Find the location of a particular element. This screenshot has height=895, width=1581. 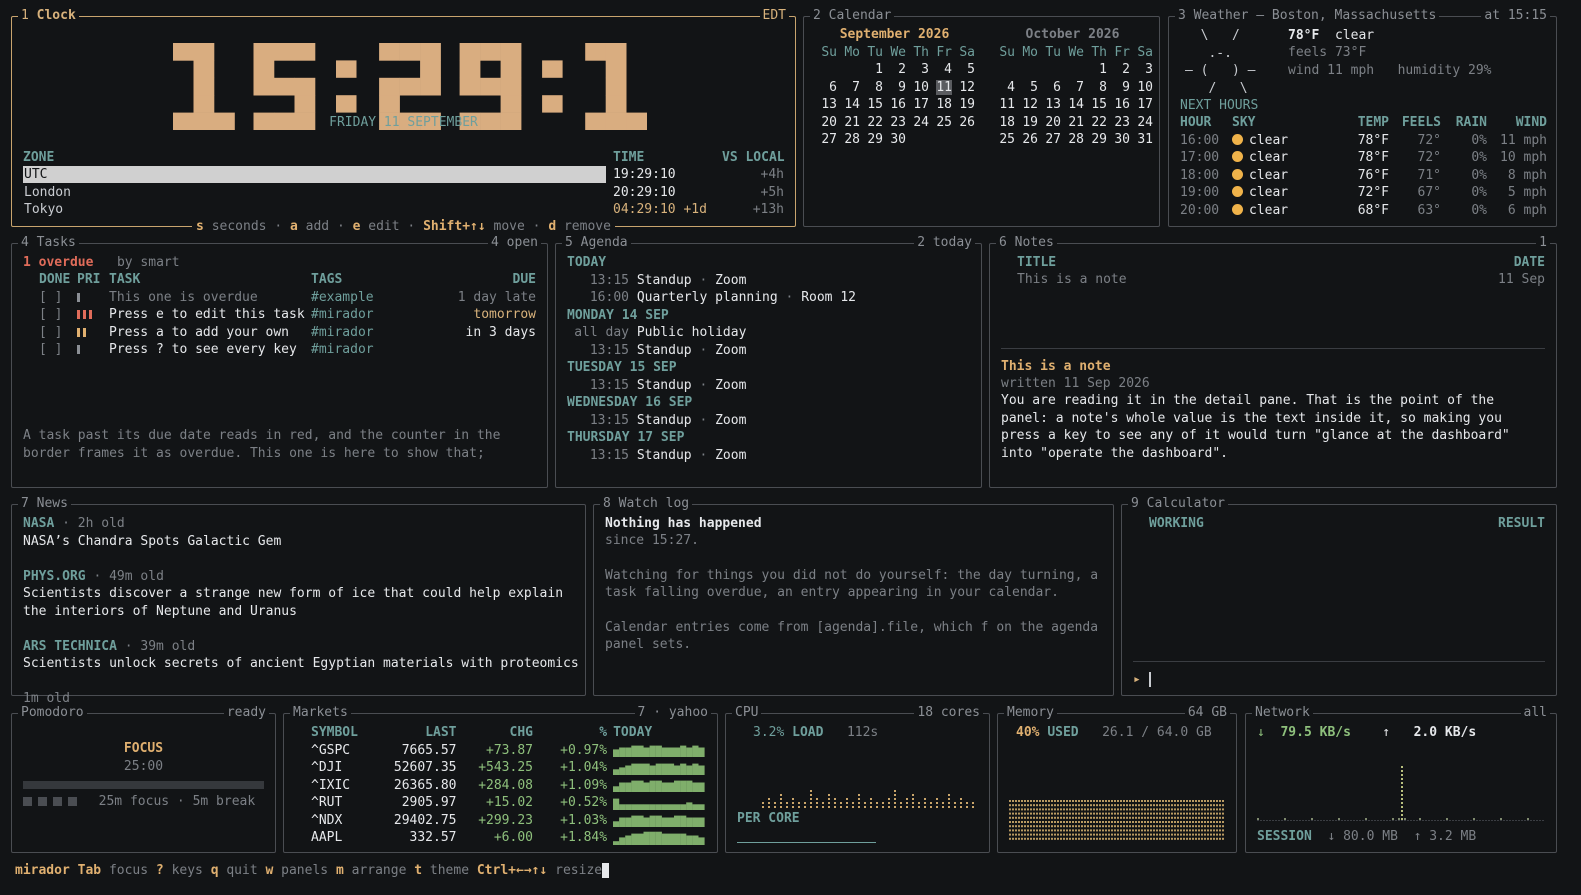

market-row: ^DJI 52607.35 +543.25 +1.04% is located at coordinates (509, 768).